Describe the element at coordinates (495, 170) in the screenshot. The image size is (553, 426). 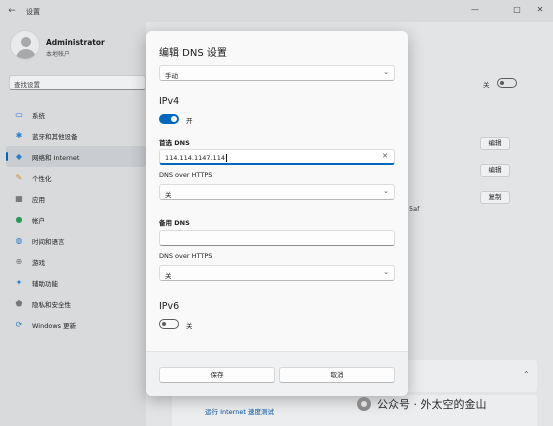
I see `edit-button-2: 编辑` at that location.